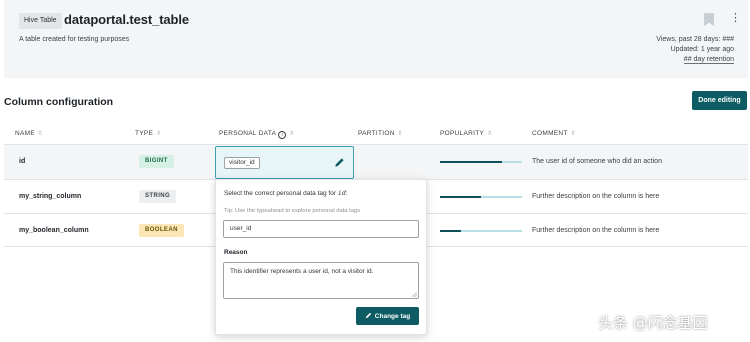 This screenshot has height=342, width=750. I want to click on column-name: id, so click(22, 161).